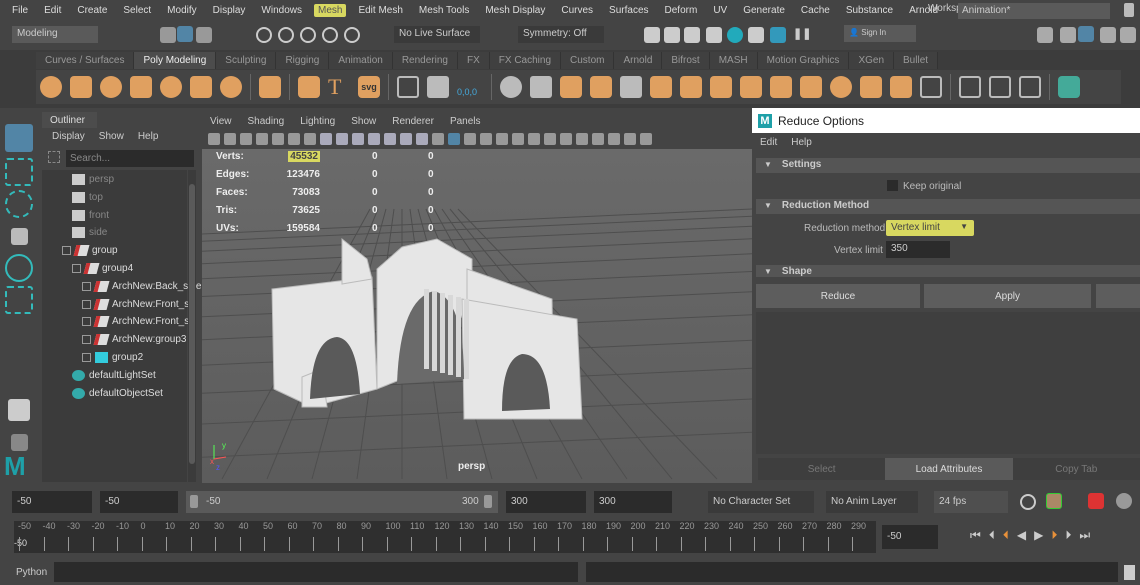 The height and width of the screenshot is (585, 1140). Describe the element at coordinates (598, 139) in the screenshot. I see `xray-icon` at that location.